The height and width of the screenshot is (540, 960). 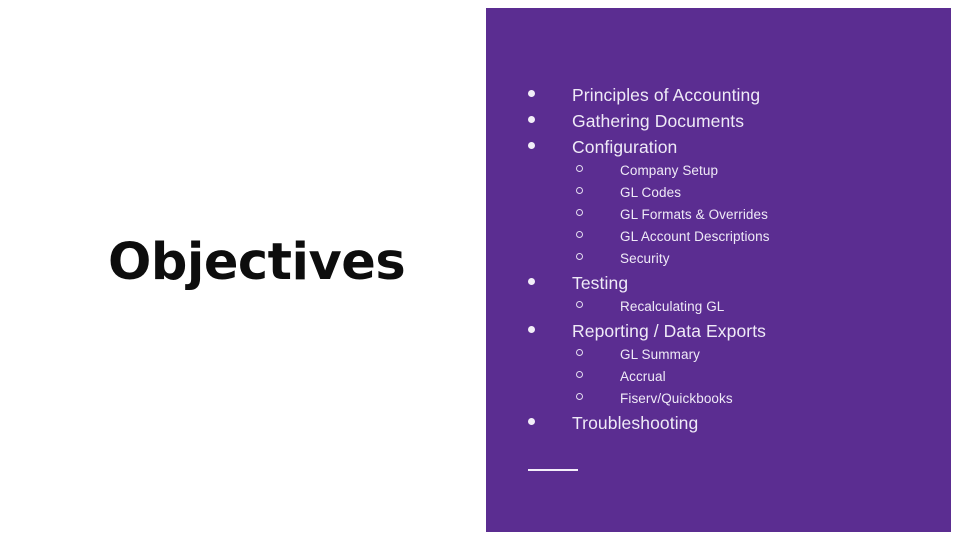 I want to click on outline-item-label: Testing, so click(x=600, y=283).